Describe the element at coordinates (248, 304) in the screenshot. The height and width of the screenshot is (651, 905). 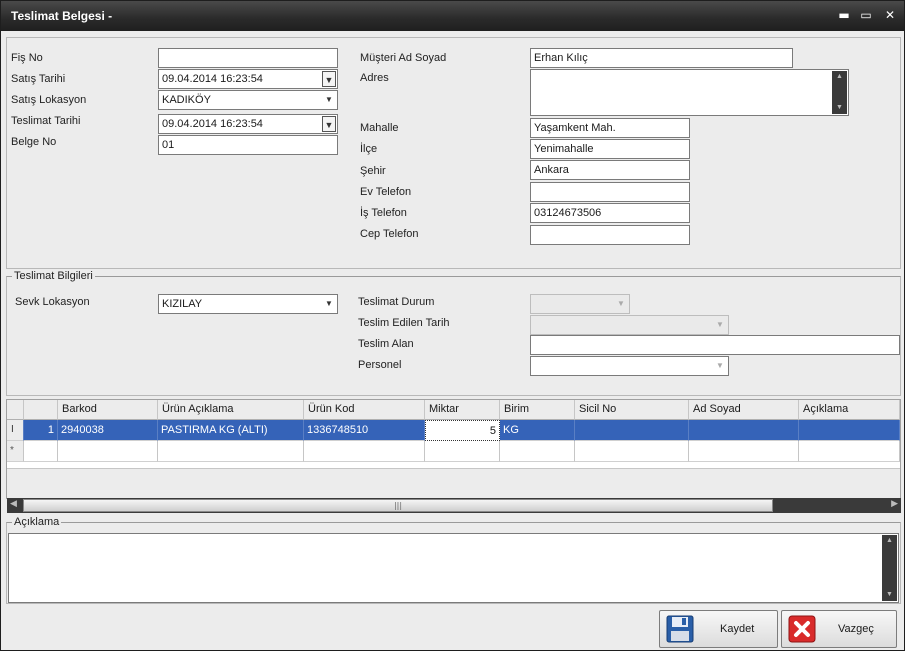
I see `sevk-lokasyon-select: KIZILAY ▼` at that location.